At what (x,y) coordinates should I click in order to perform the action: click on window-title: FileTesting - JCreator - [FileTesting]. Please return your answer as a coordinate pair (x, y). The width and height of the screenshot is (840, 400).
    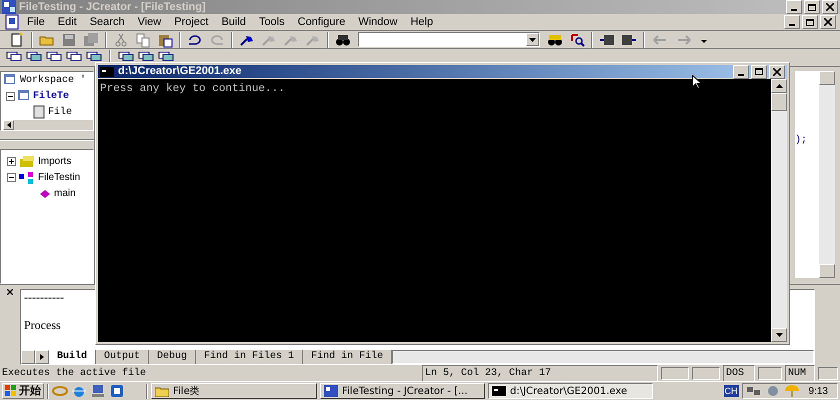
    Looking at the image, I should click on (112, 7).